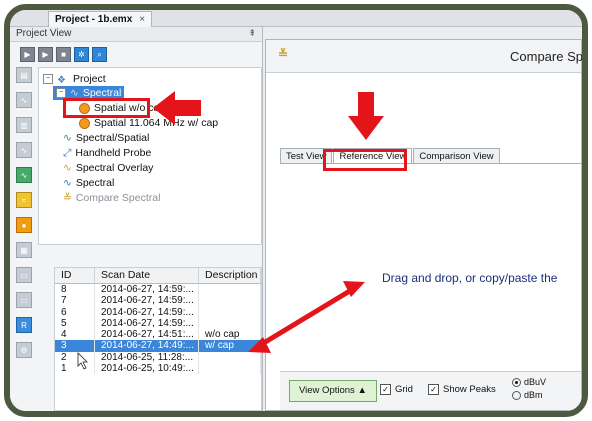 The height and width of the screenshot is (421, 592). I want to click on show-peaks-label: Show Peaks, so click(469, 389).